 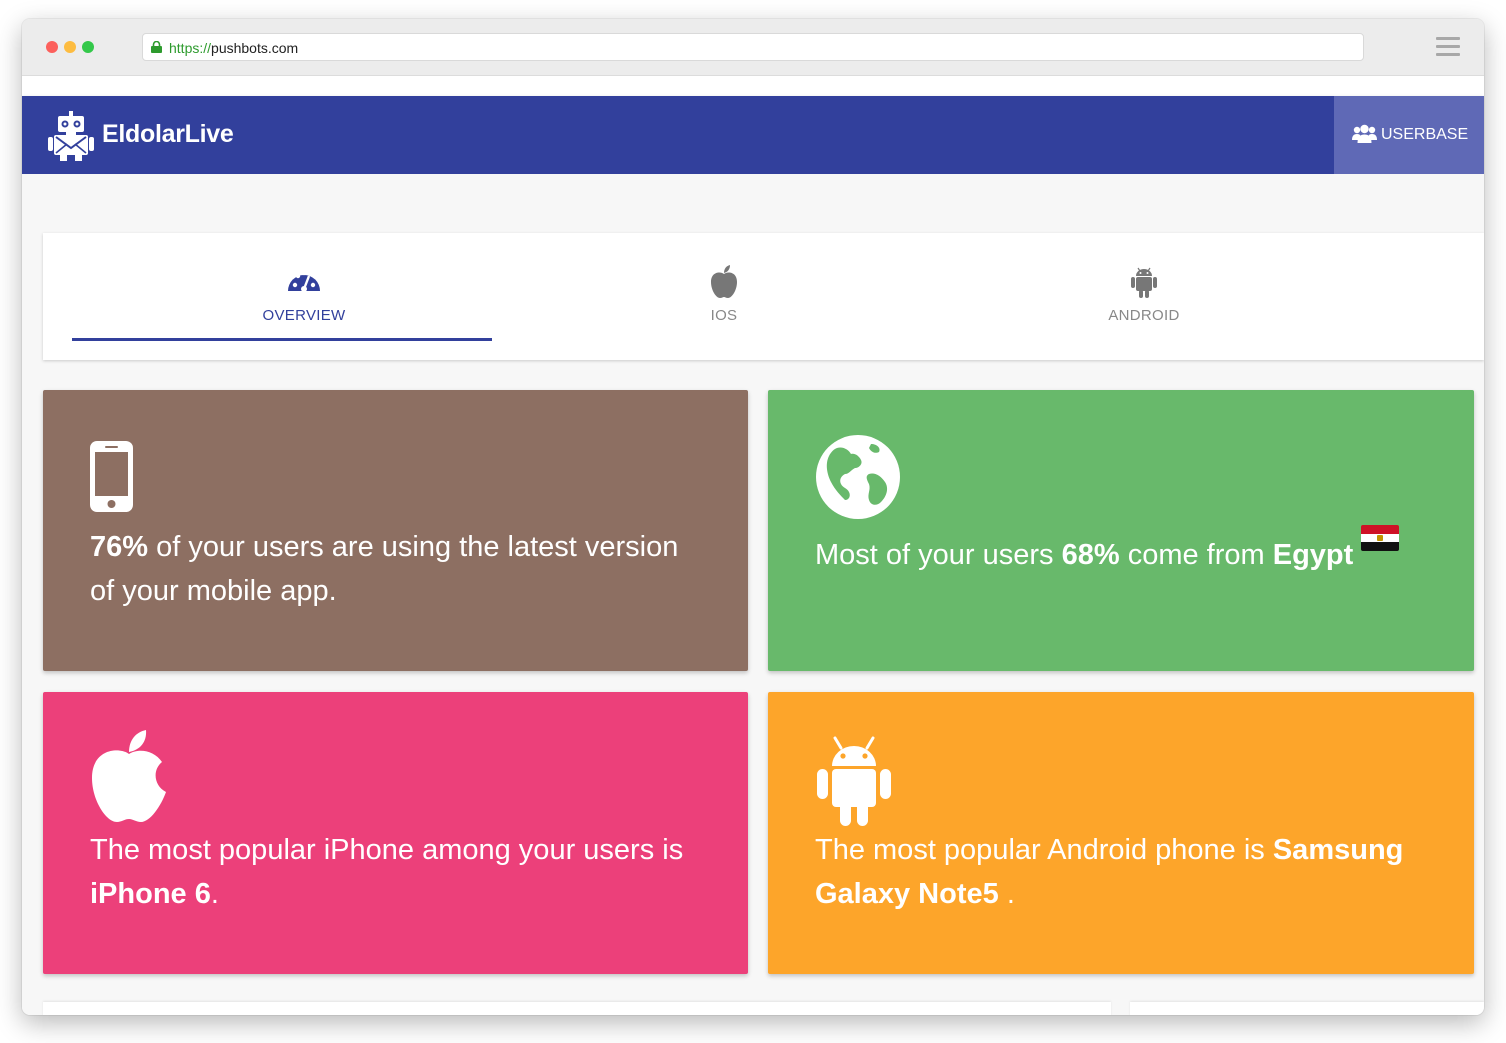 What do you see at coordinates (156, 47) in the screenshot?
I see `lock-icon` at bounding box center [156, 47].